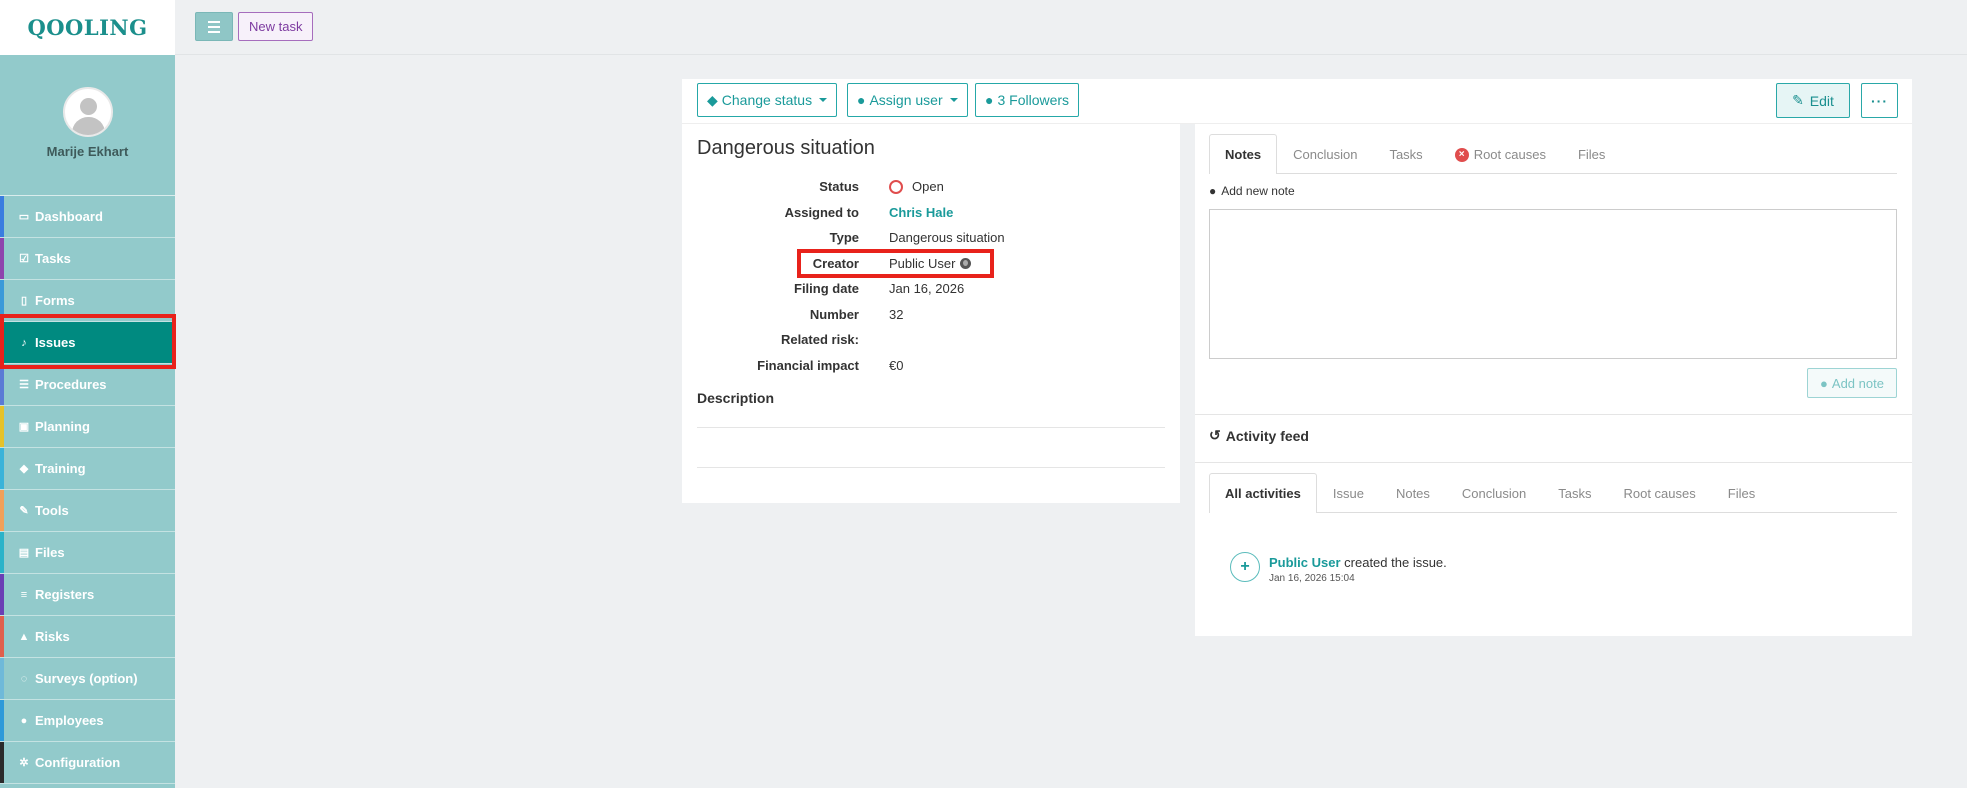 The height and width of the screenshot is (788, 1967). I want to click on sidebar-item-tasks: ☑ Tasks, so click(87, 259).